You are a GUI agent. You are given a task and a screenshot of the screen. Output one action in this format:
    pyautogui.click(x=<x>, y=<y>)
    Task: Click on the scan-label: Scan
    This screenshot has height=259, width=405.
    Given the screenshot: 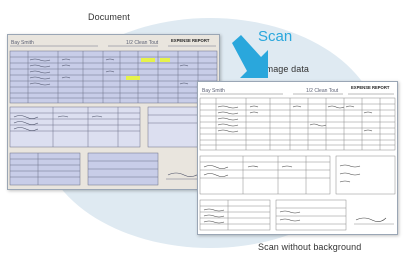 What is the action you would take?
    pyautogui.click(x=275, y=36)
    